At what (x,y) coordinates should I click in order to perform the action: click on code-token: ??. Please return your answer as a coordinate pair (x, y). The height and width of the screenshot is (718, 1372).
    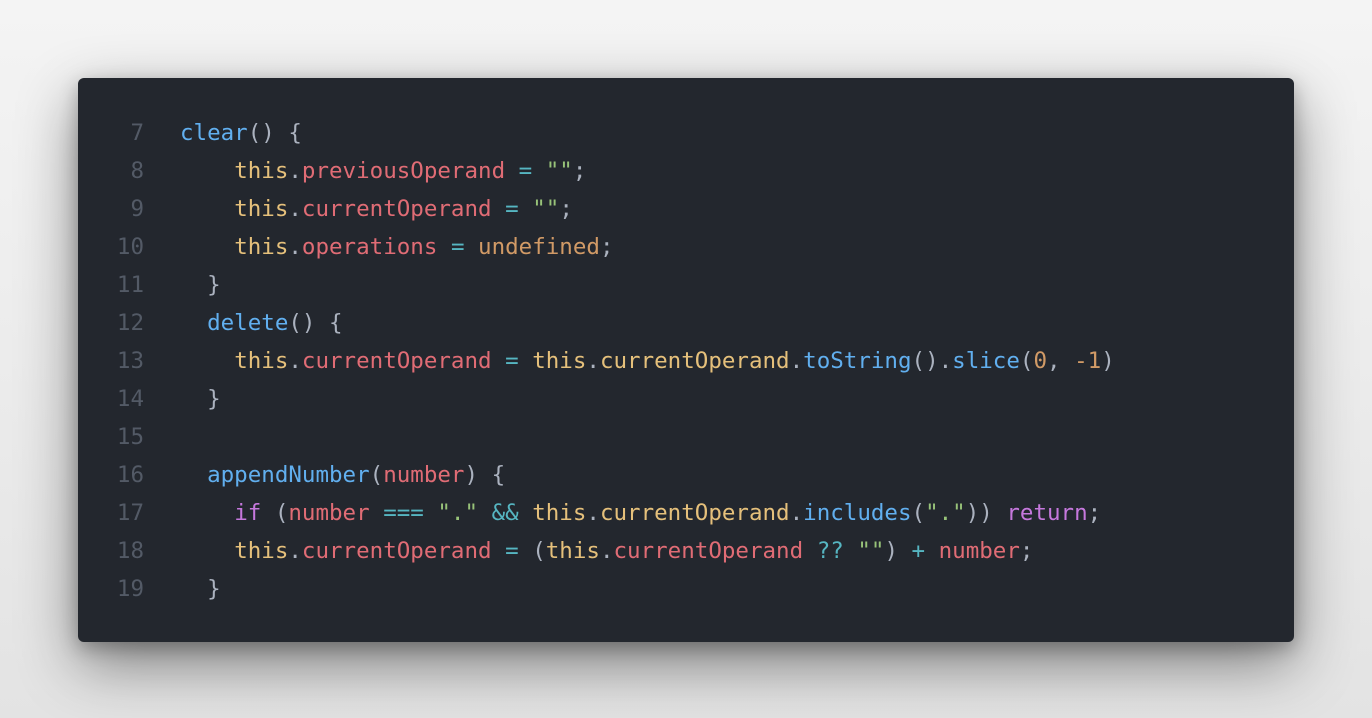
    Looking at the image, I should click on (830, 551).